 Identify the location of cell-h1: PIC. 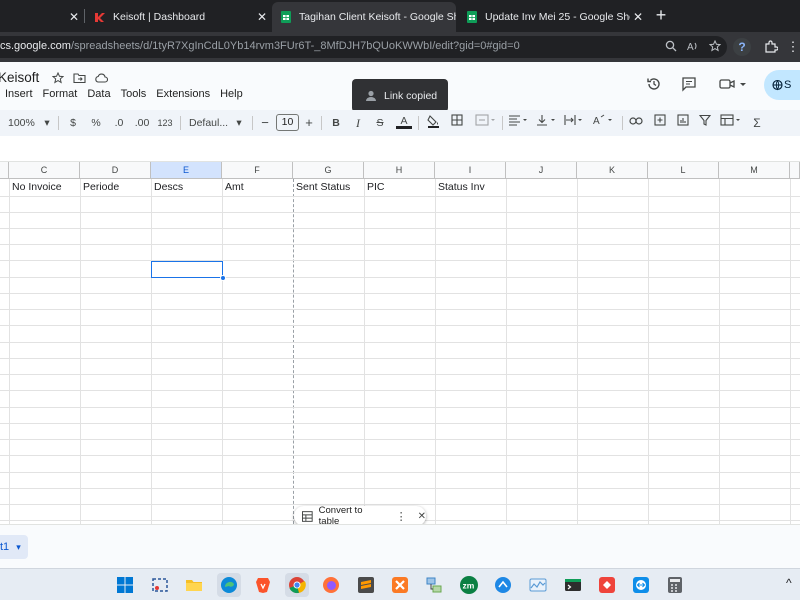
(376, 187).